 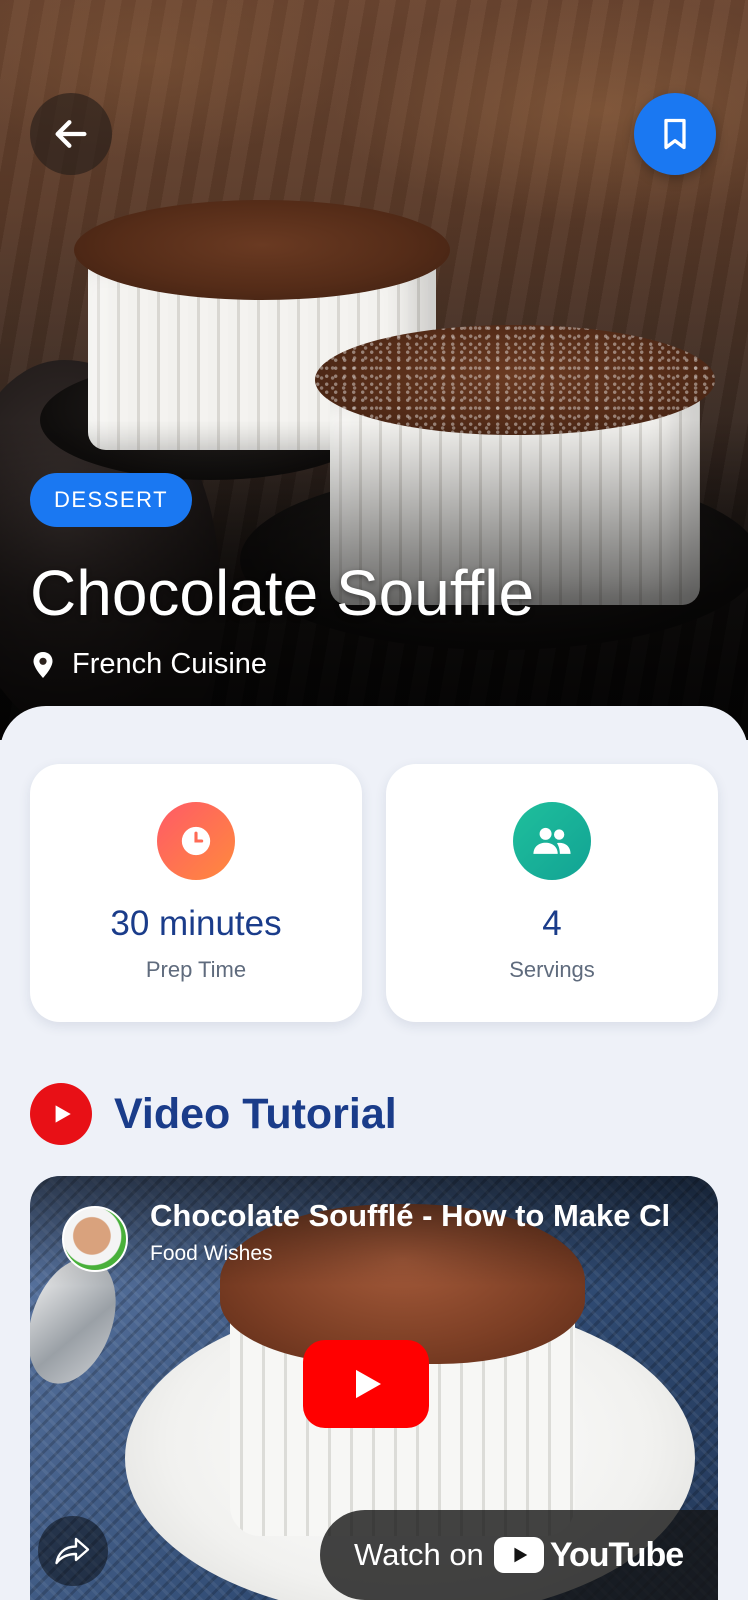 What do you see at coordinates (552, 969) in the screenshot?
I see `servings-label: Servings` at bounding box center [552, 969].